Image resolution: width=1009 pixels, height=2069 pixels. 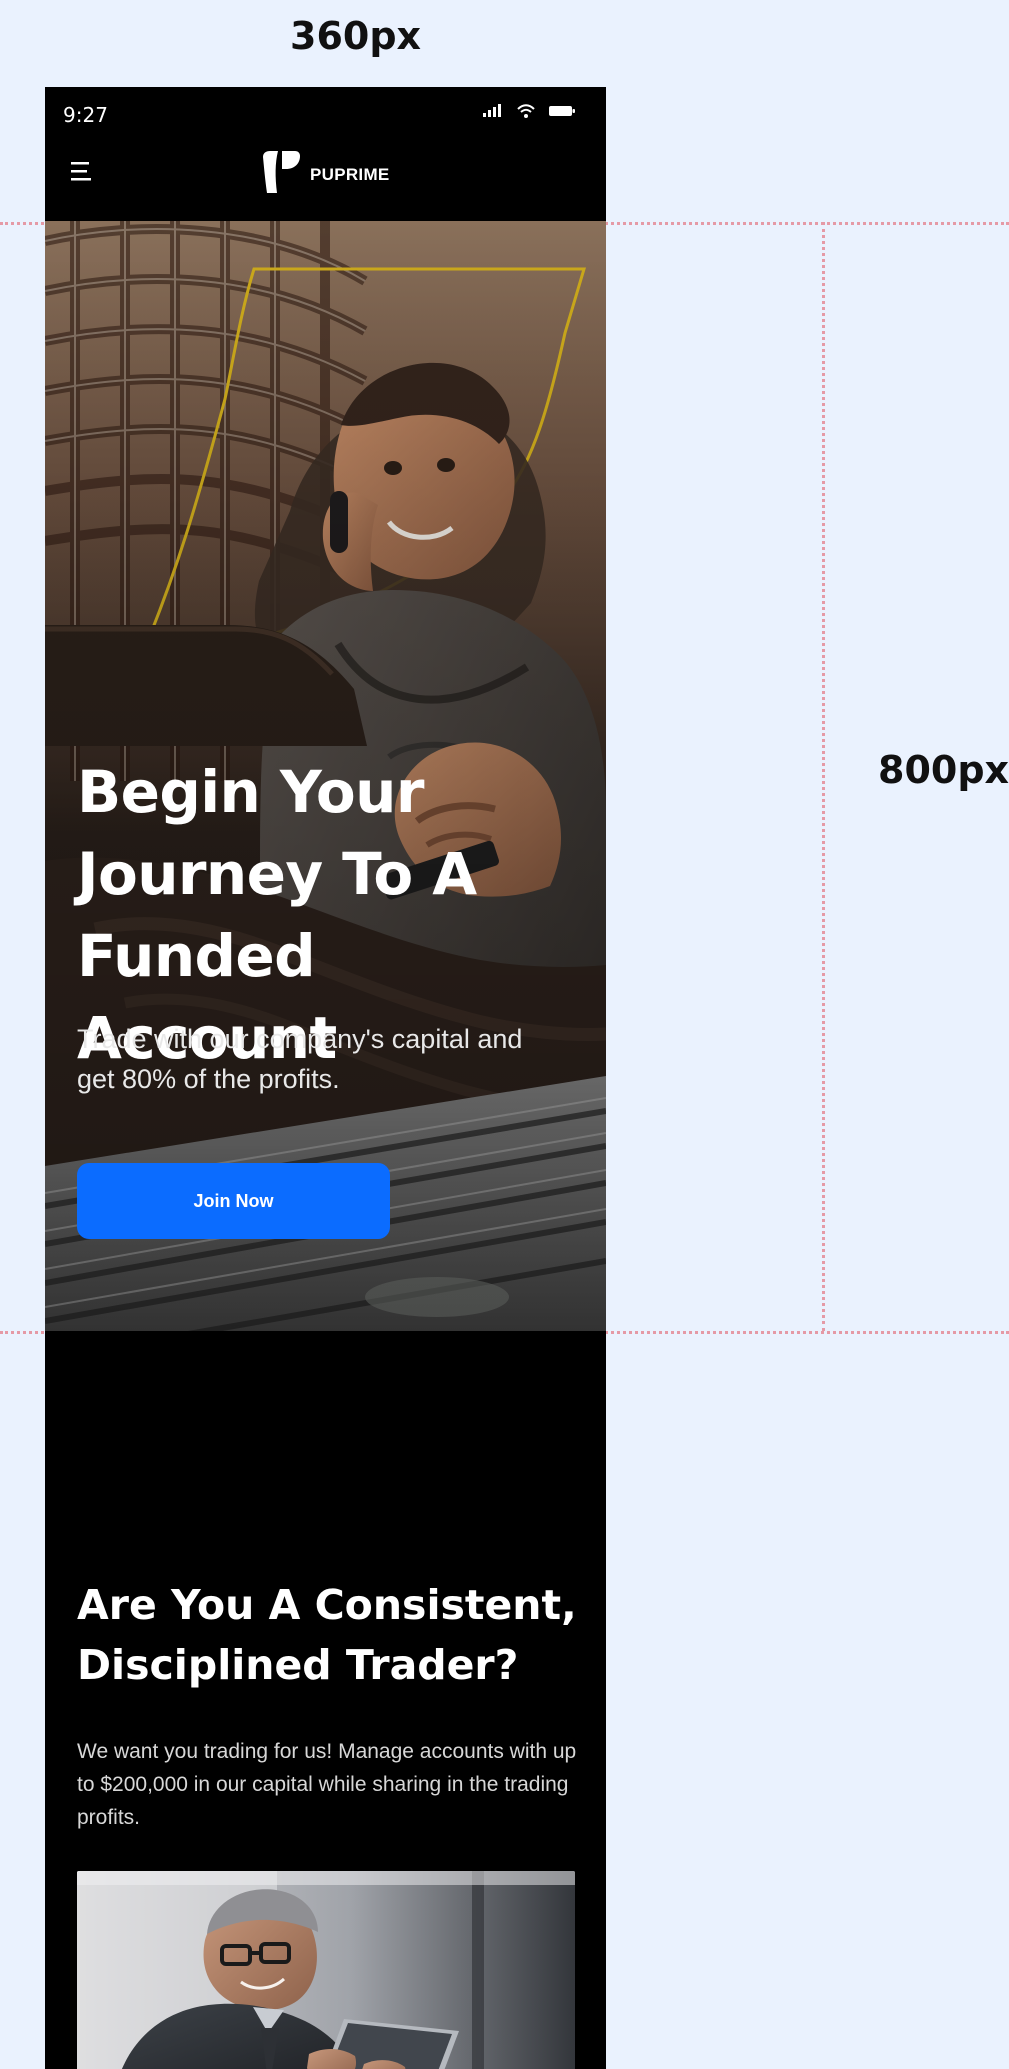 What do you see at coordinates (493, 113) in the screenshot?
I see `signal-icon` at bounding box center [493, 113].